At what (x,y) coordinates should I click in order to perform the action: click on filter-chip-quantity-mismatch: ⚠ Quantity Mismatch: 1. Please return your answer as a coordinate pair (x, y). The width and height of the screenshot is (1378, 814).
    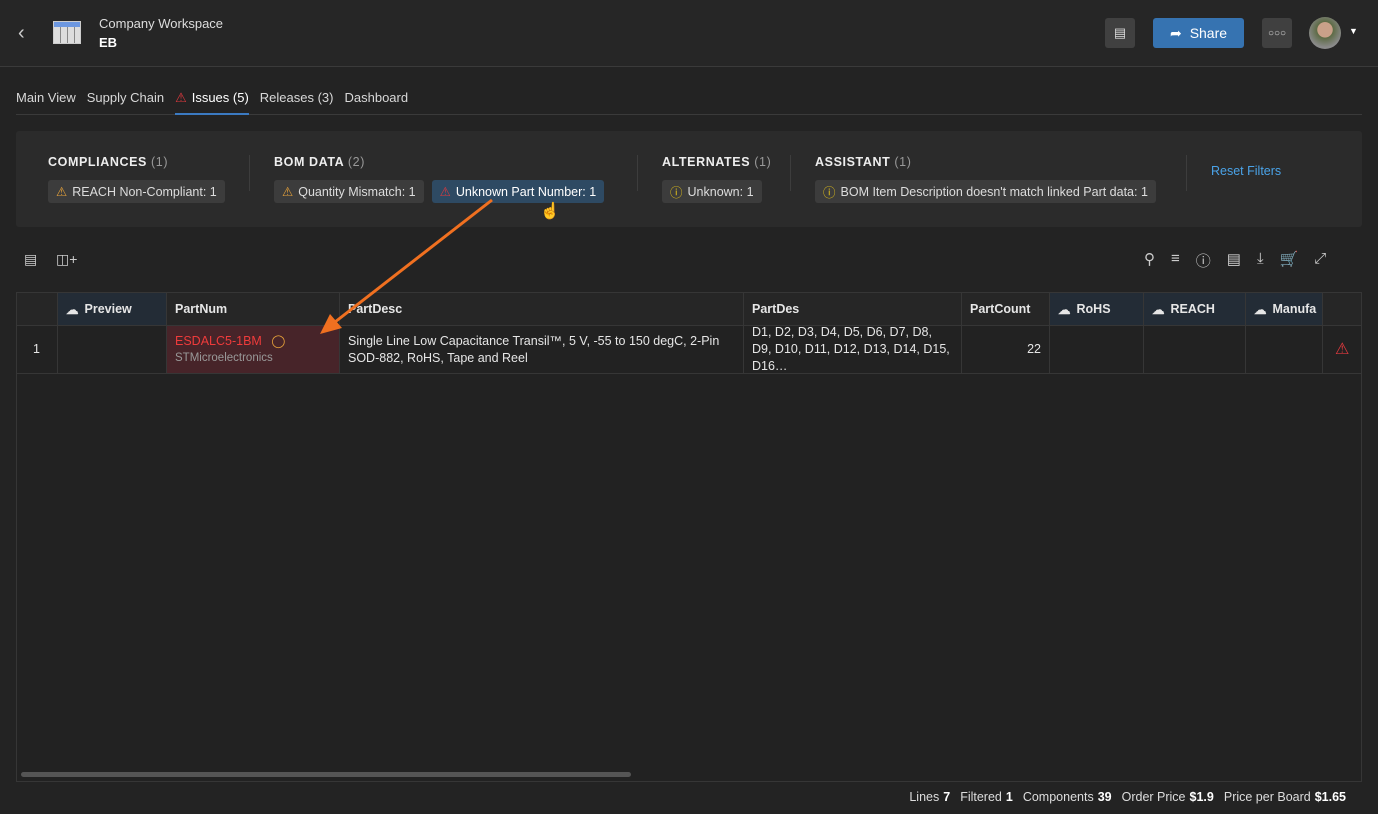
    Looking at the image, I should click on (349, 191).